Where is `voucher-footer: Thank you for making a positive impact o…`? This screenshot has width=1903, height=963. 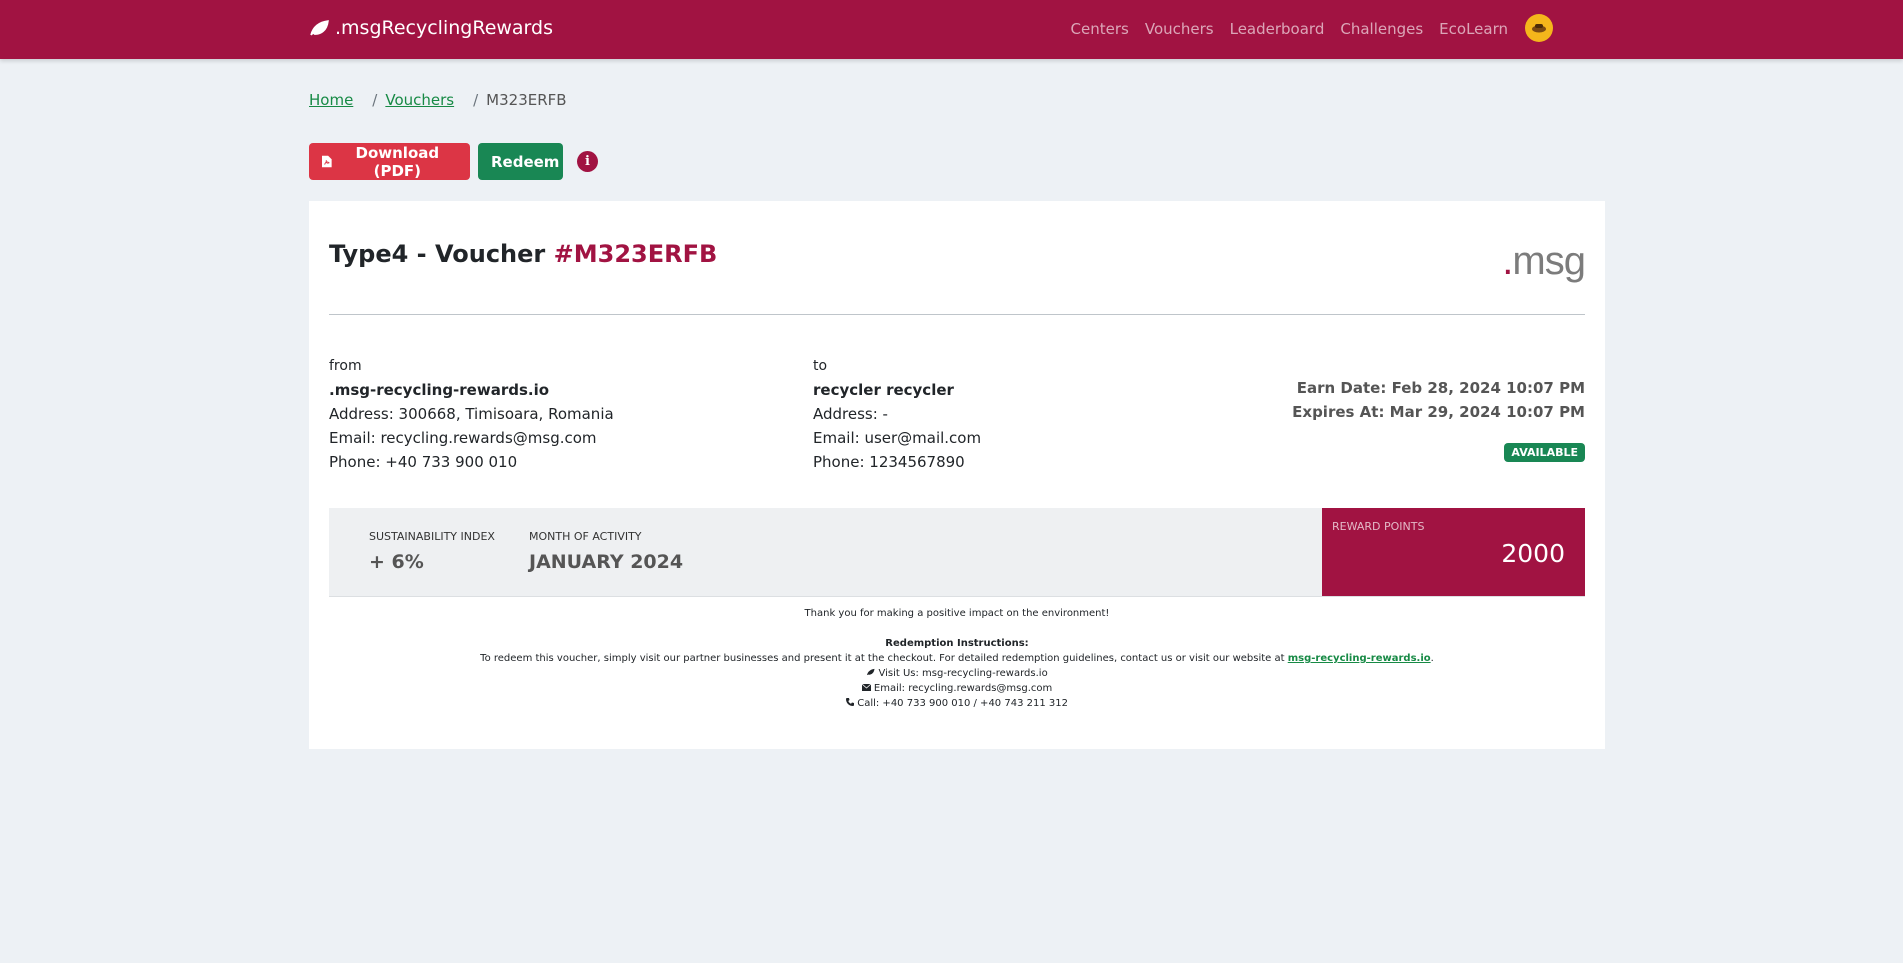
voucher-footer: Thank you for making a positive impact o… is located at coordinates (957, 658).